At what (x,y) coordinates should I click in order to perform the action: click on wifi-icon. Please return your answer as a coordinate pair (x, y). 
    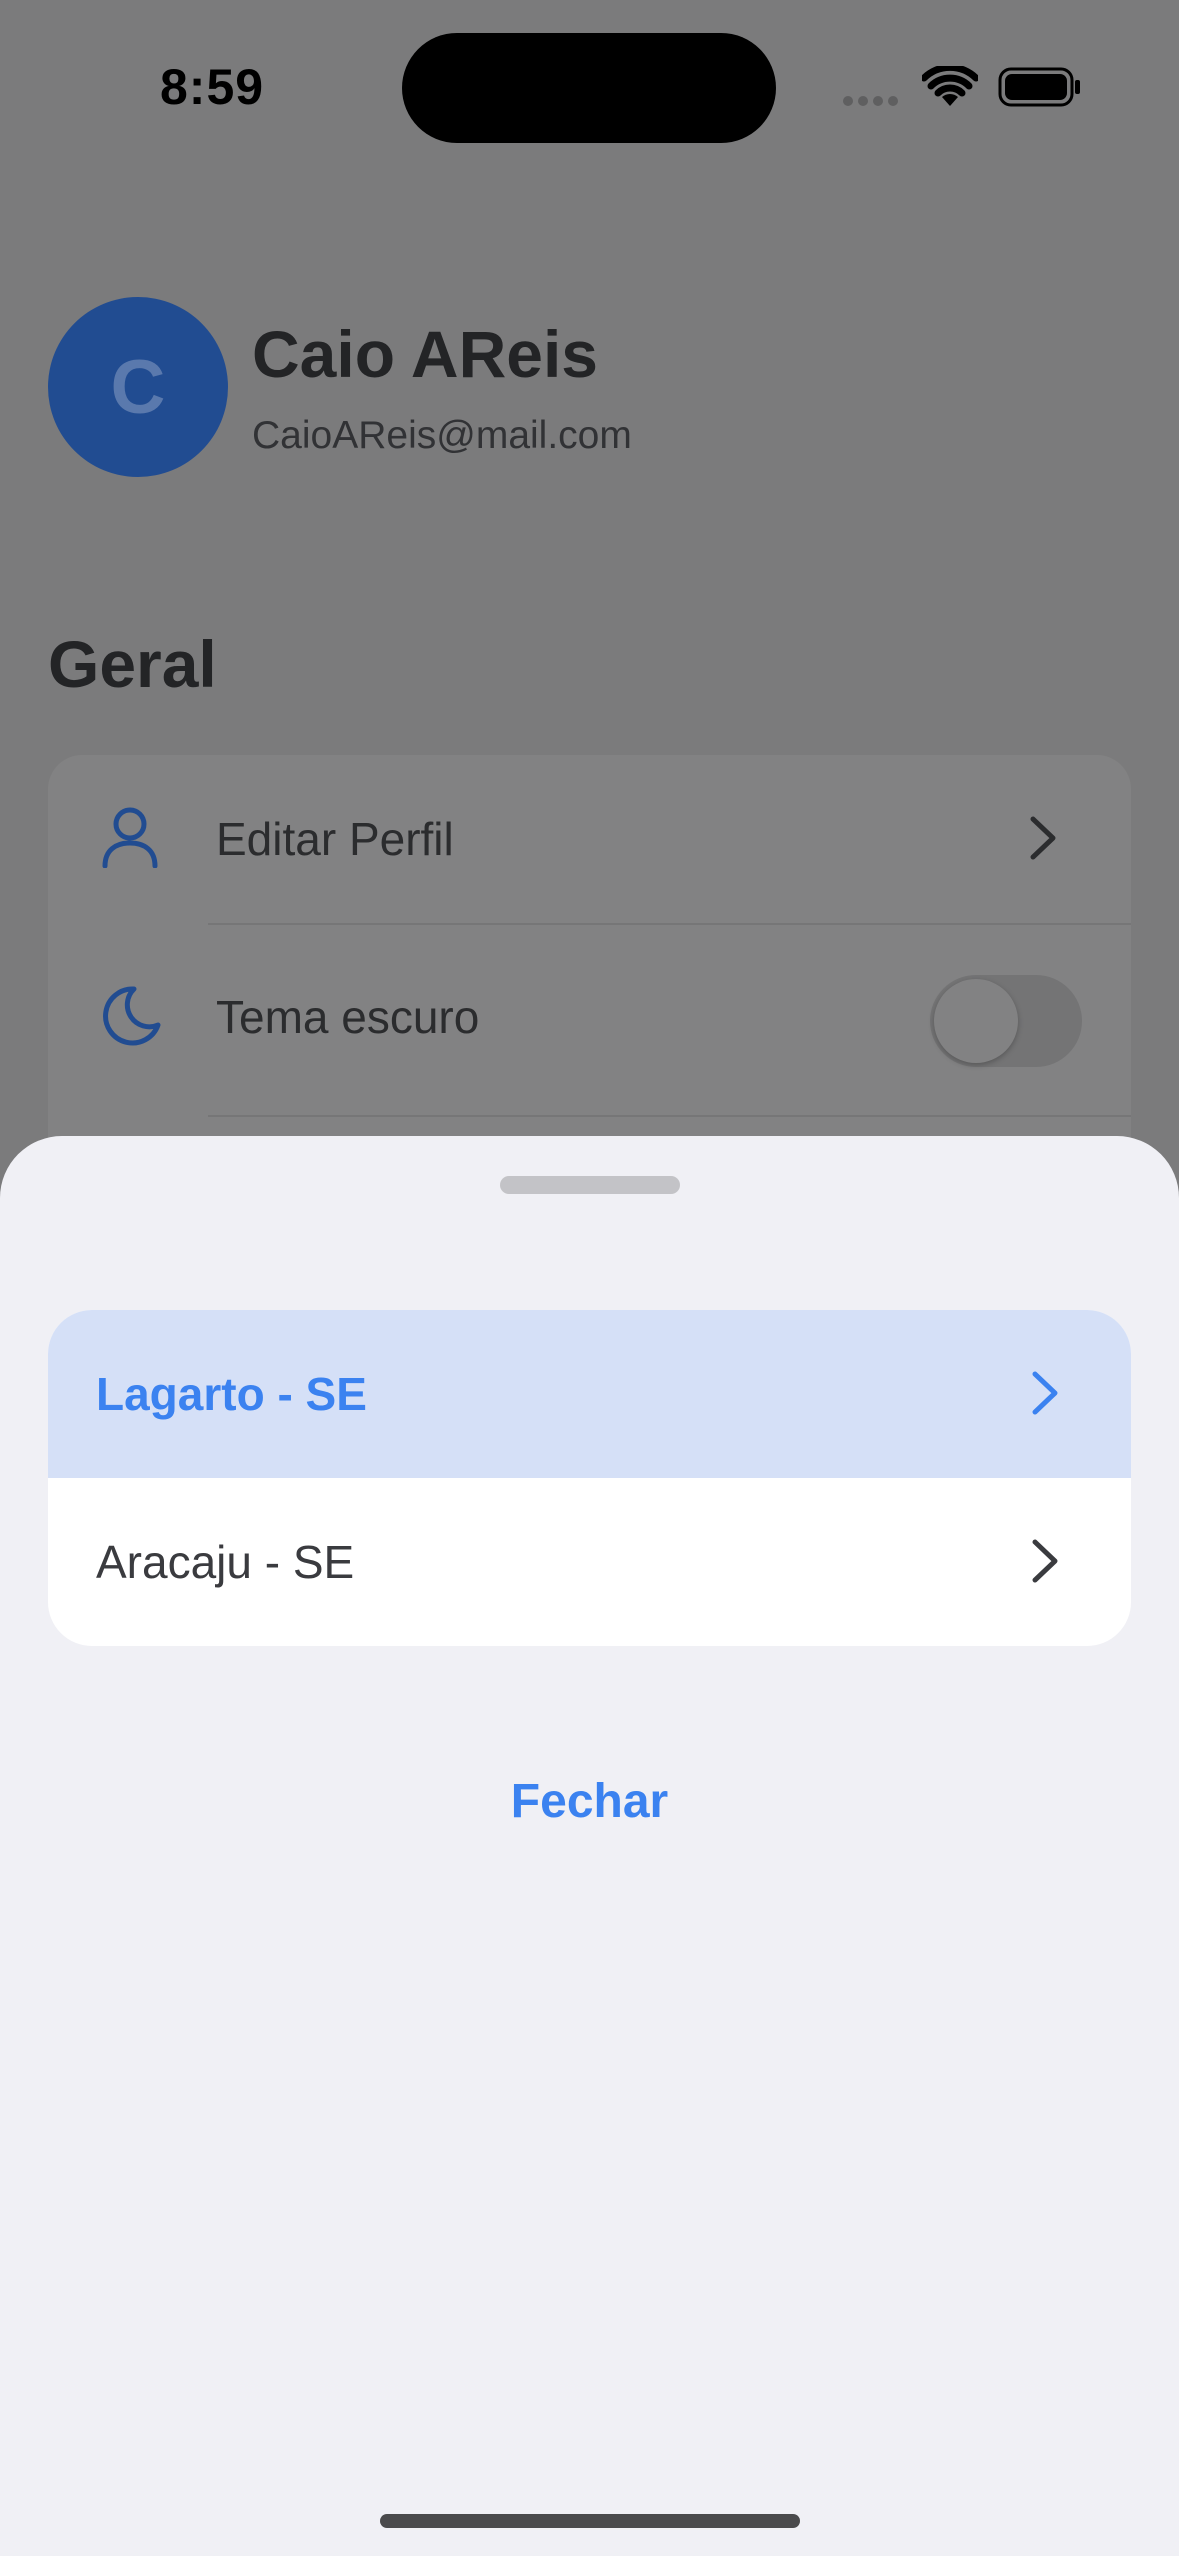
    Looking at the image, I should click on (950, 88).